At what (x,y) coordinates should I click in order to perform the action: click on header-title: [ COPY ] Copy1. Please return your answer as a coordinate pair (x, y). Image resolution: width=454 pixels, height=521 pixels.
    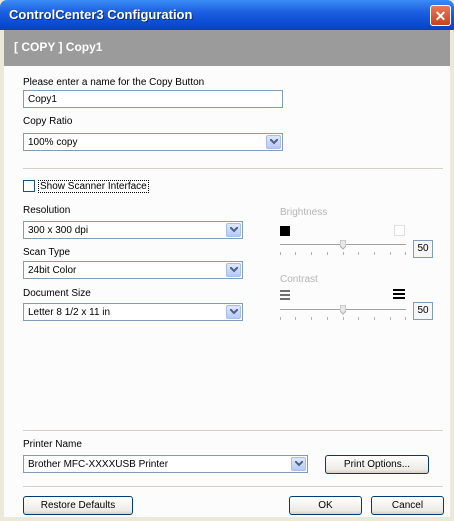
    Looking at the image, I should click on (58, 47).